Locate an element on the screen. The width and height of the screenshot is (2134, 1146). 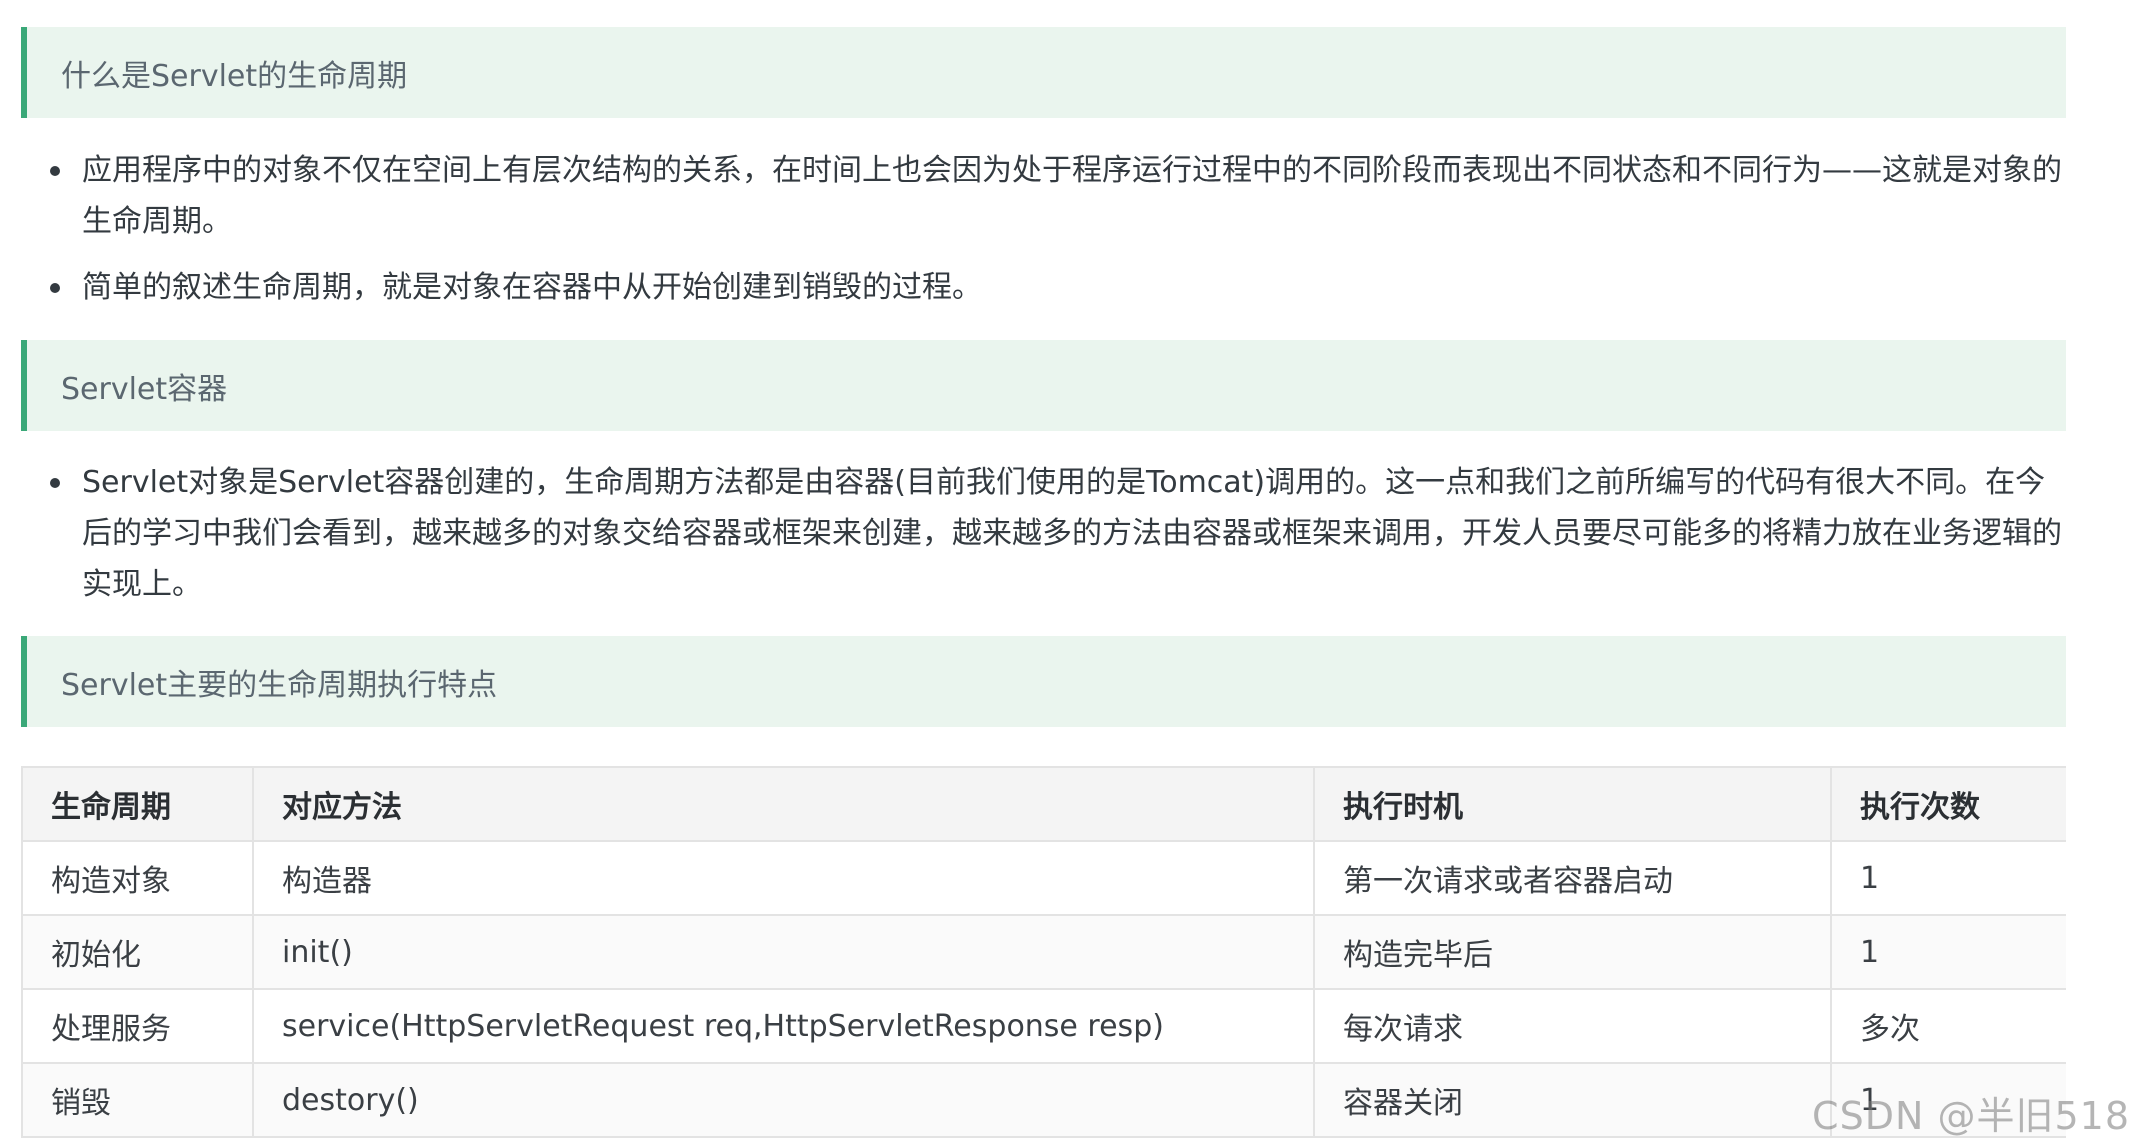
watermark: CSDN @半旧518 is located at coordinates (1971, 1116).